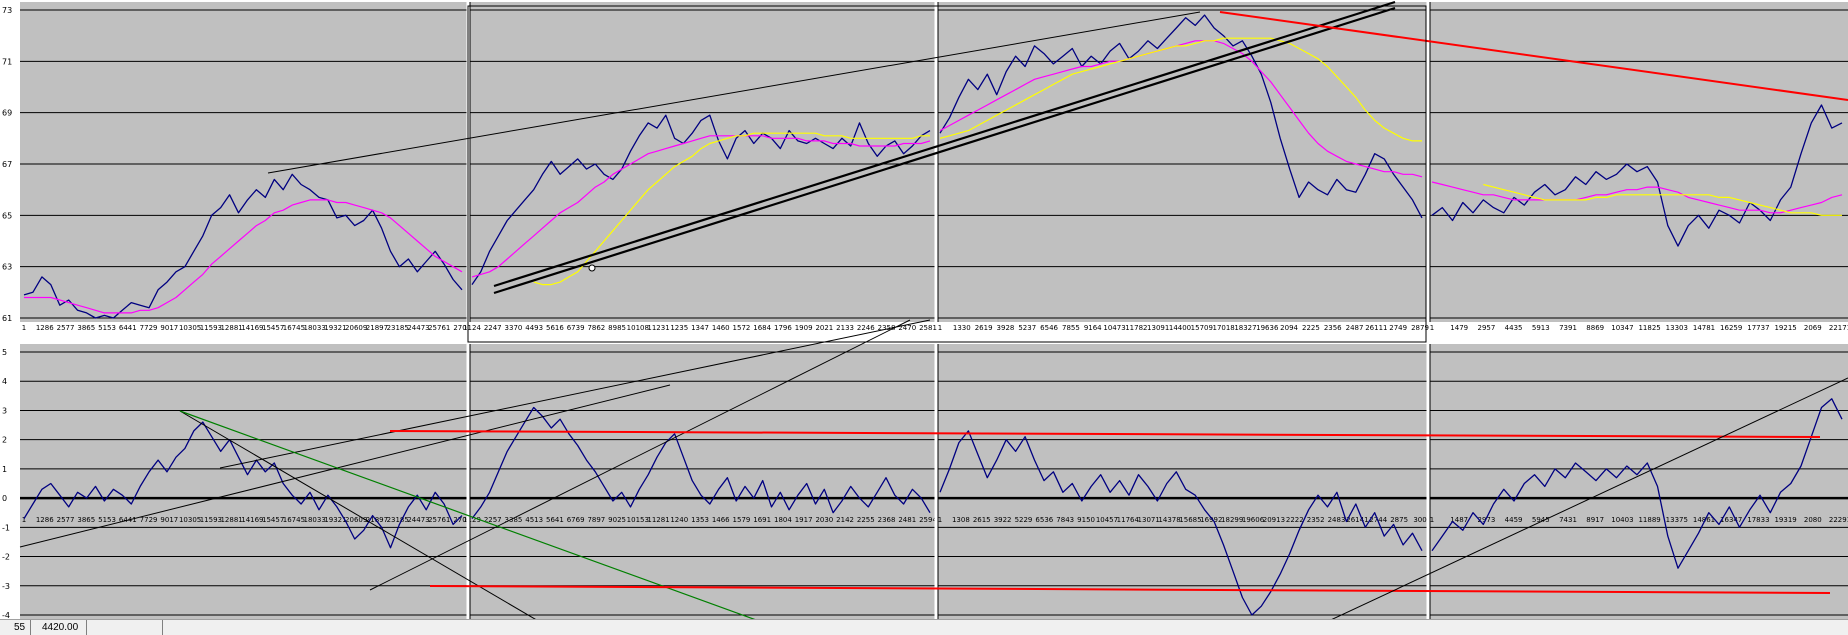 Image resolution: width=1848 pixels, height=635 pixels. I want to click on x-tick-label: 22291, so click(1838, 520).